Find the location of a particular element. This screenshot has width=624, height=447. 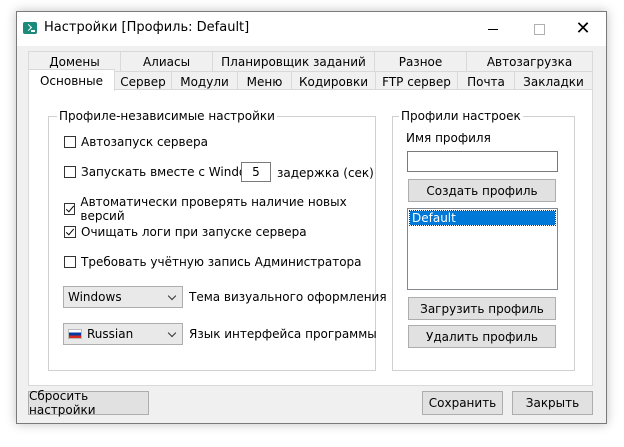

close-button: Закрыть is located at coordinates (552, 403).